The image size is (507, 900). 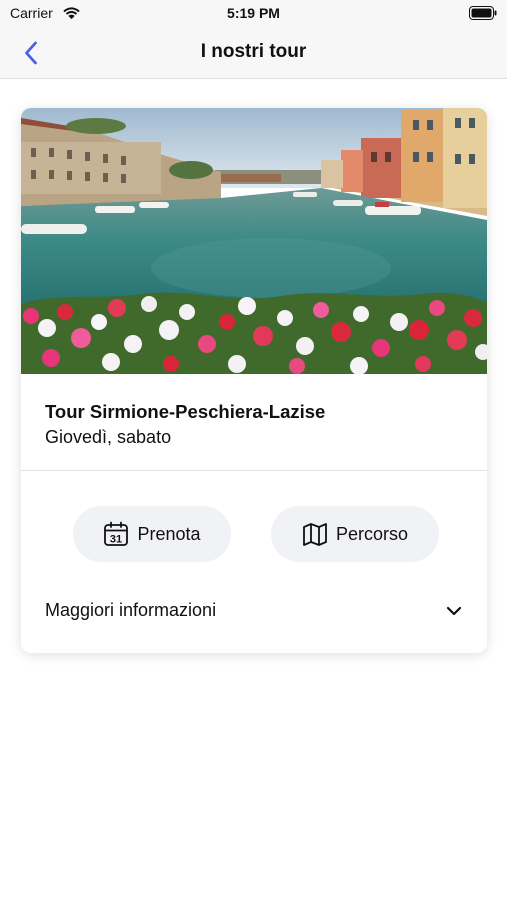 I want to click on book-button: 31 Prenota, so click(x=152, y=534).